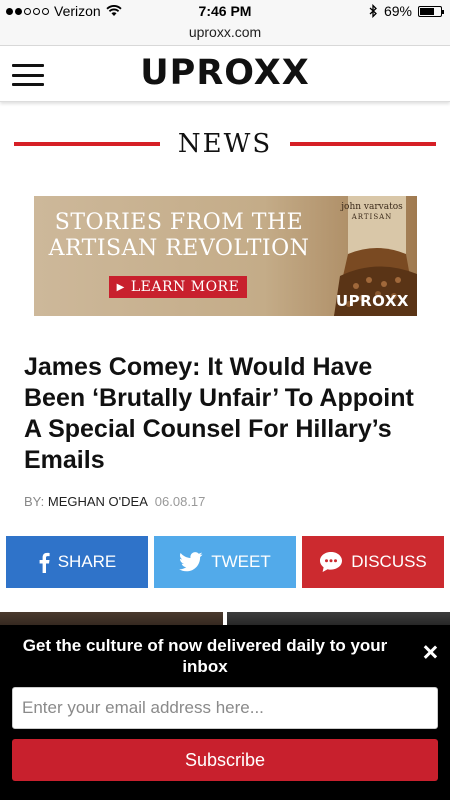 Image resolution: width=450 pixels, height=800 pixels. Describe the element at coordinates (225, 32) in the screenshot. I see `browser-url: uproxx.com` at that location.